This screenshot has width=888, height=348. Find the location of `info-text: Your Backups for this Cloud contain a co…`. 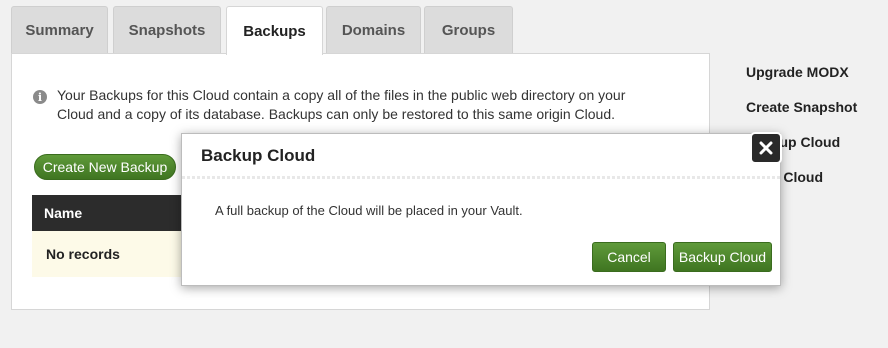

info-text: Your Backups for this Cloud contain a co… is located at coordinates (341, 104).